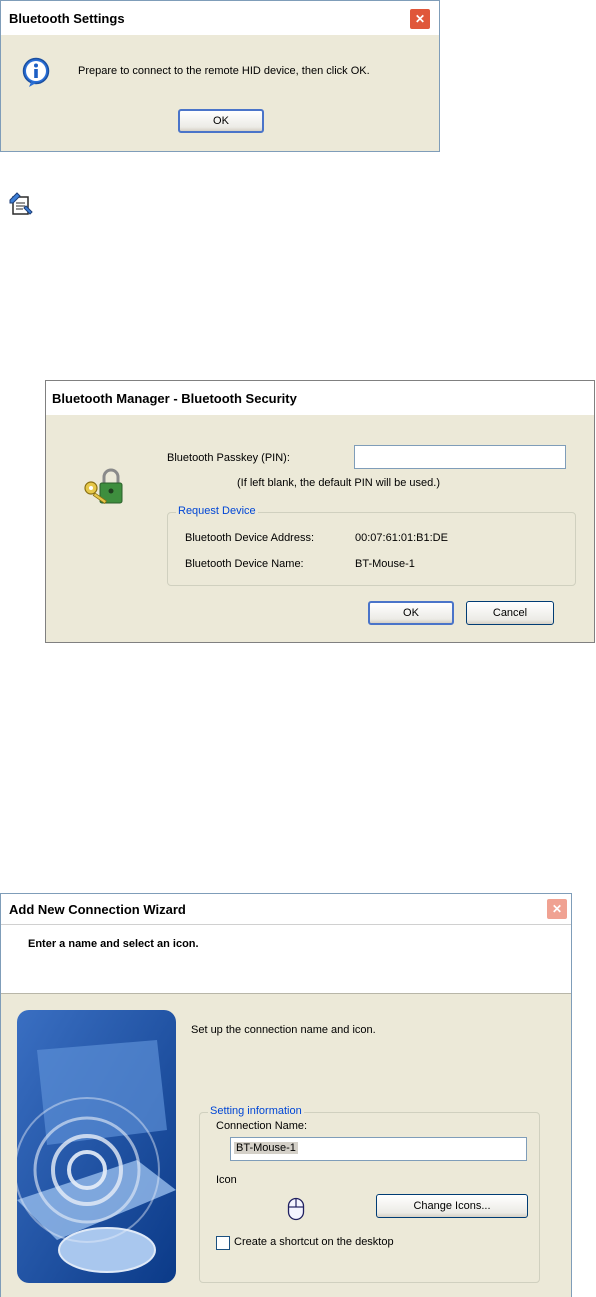 This screenshot has width=596, height=1297. I want to click on info-icon, so click(36, 72).